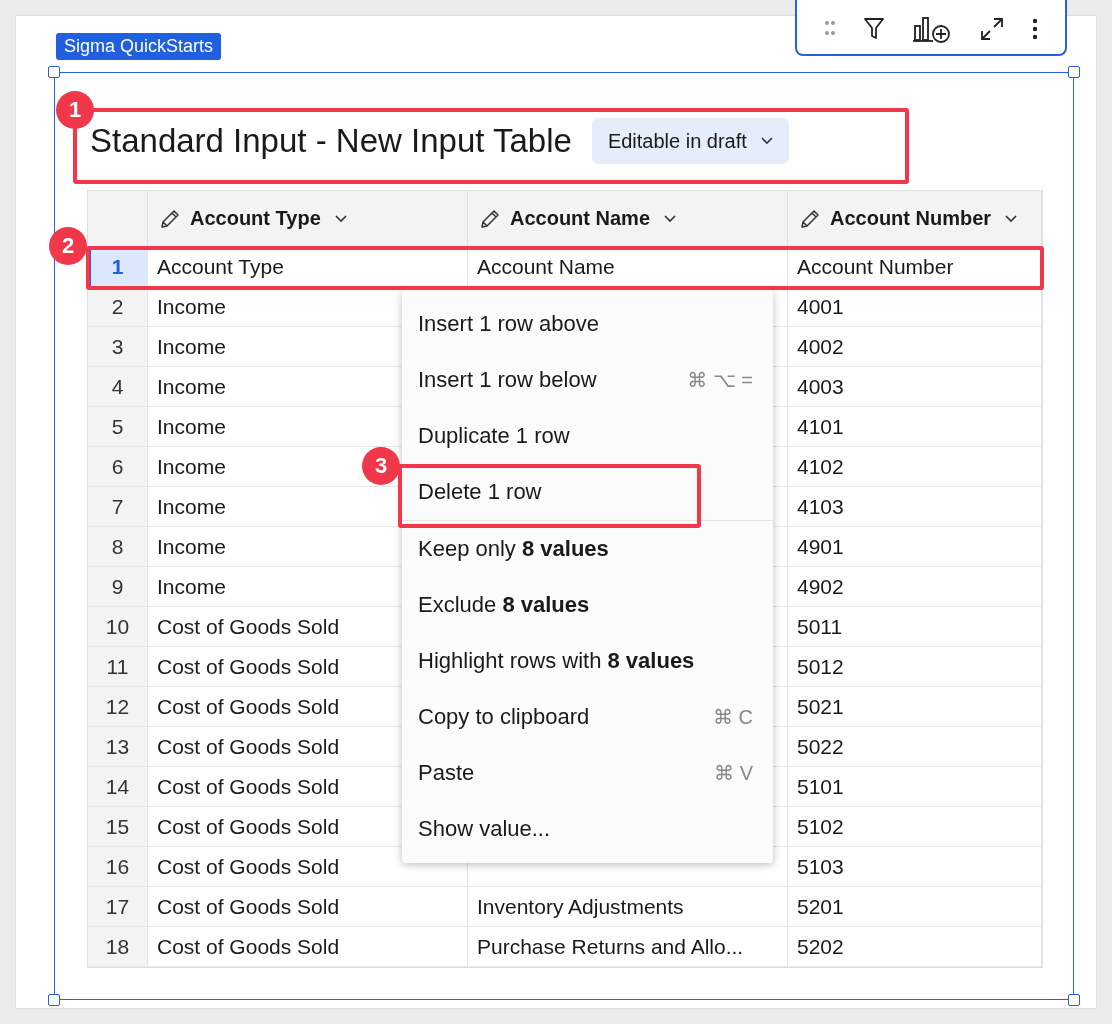  What do you see at coordinates (118, 667) in the screenshot?
I see `row-number: 11` at bounding box center [118, 667].